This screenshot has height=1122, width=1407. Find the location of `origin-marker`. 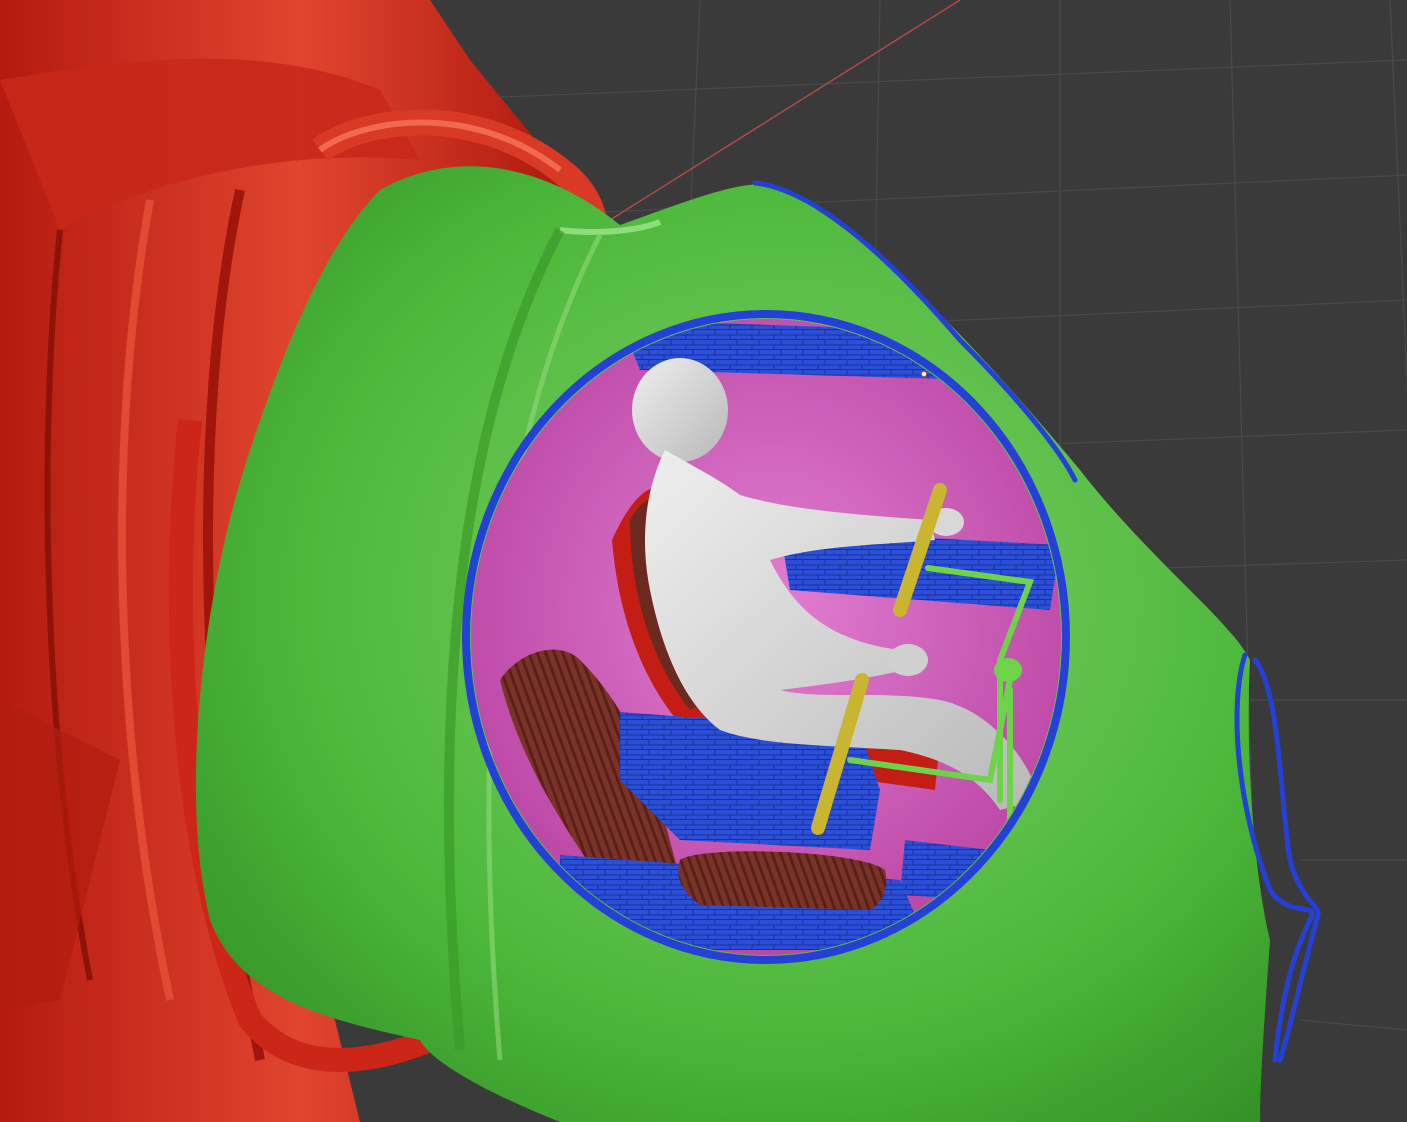

origin-marker is located at coordinates (924, 374).